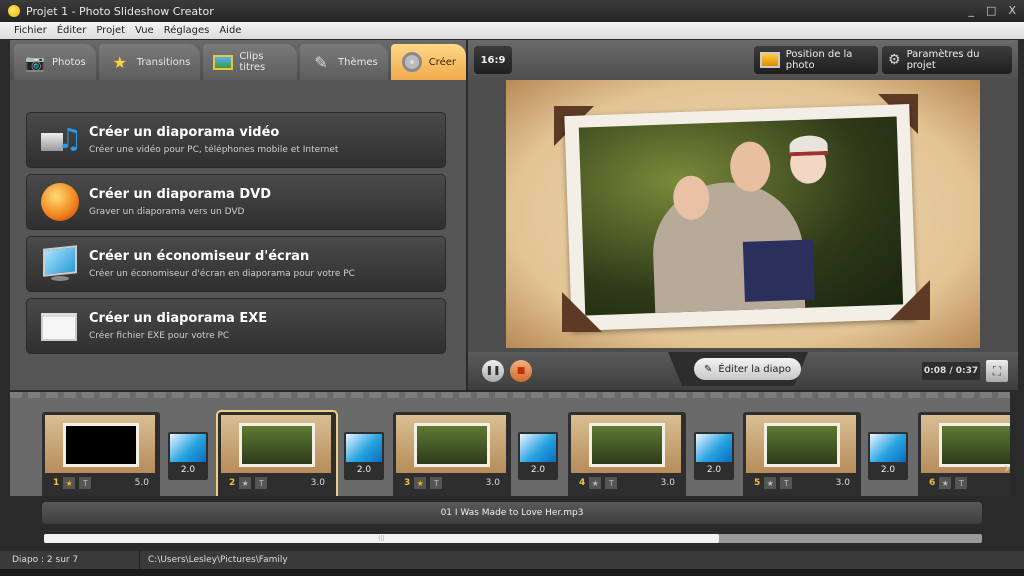 The image size is (1024, 576). I want to click on photo-position-button: Position de la photo, so click(816, 60).